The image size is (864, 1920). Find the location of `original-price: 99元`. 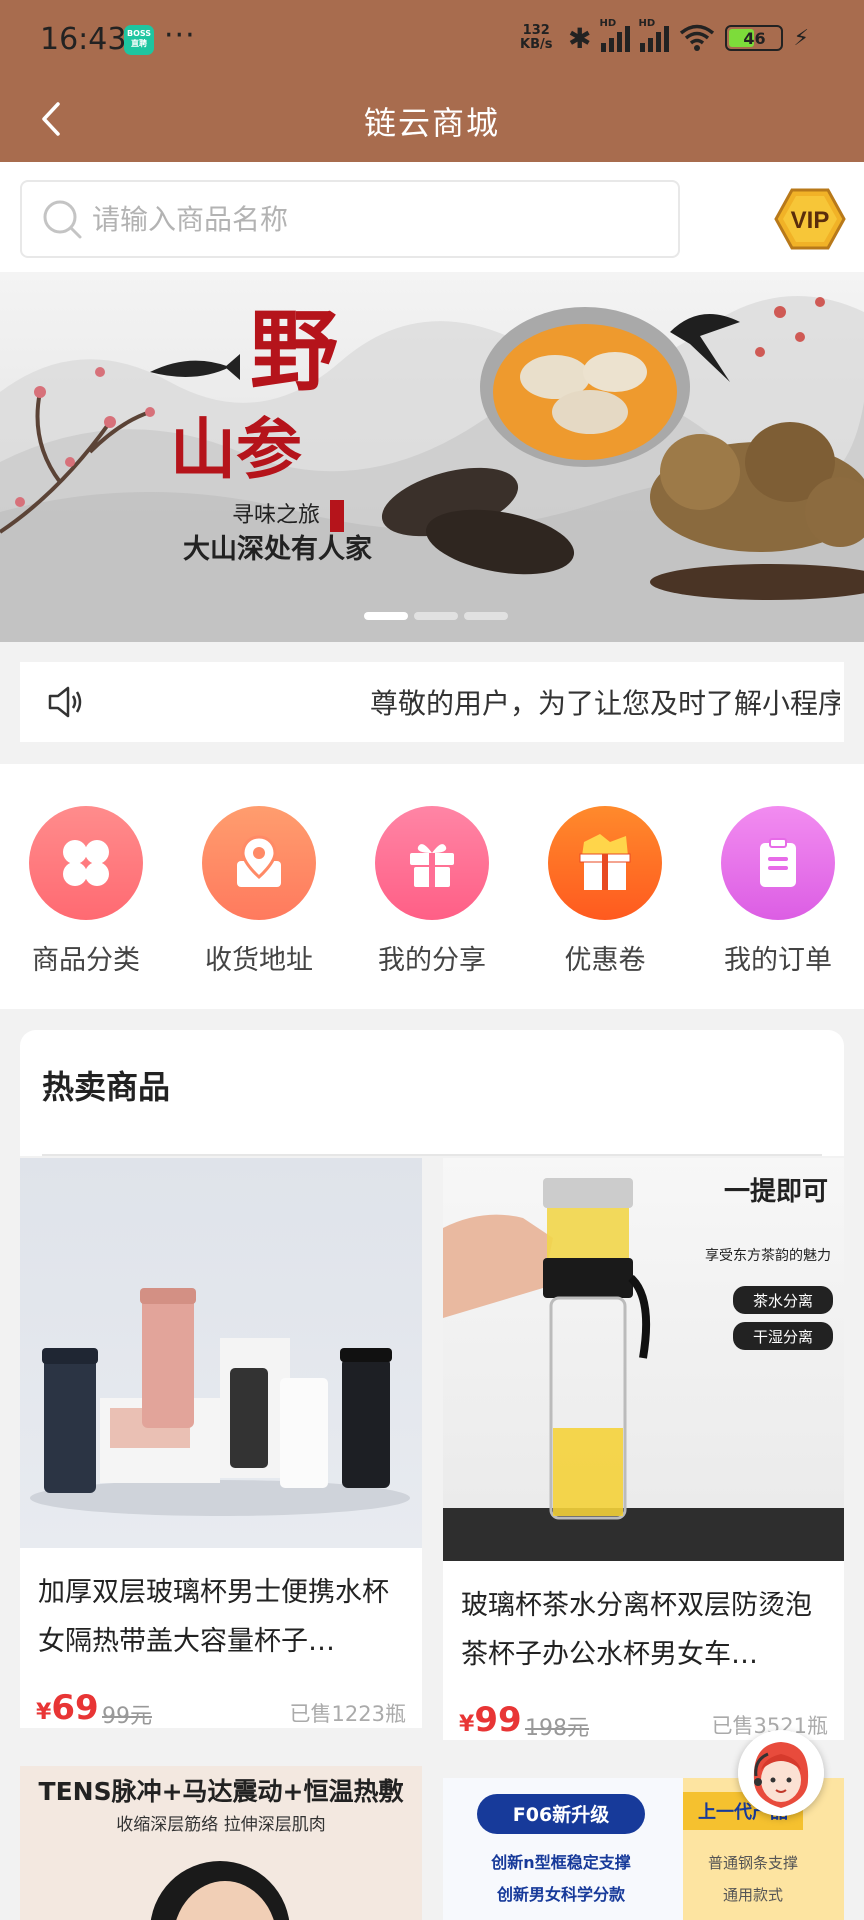

original-price: 99元 is located at coordinates (127, 1716).